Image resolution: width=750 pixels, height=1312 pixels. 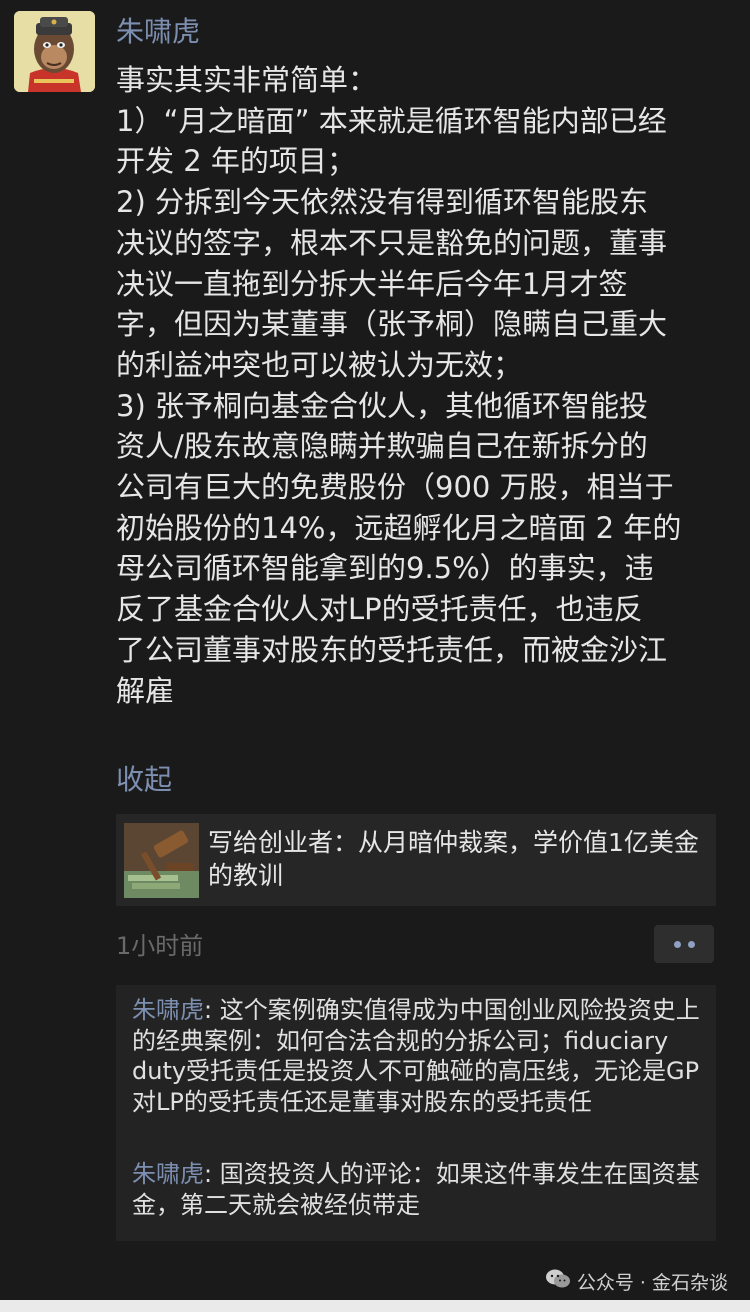 I want to click on comment: 朱啸虎: 国资投资人的评论：如果这件事发生在国资基金，第二天就会被经侦带走, so click(x=422, y=1189).